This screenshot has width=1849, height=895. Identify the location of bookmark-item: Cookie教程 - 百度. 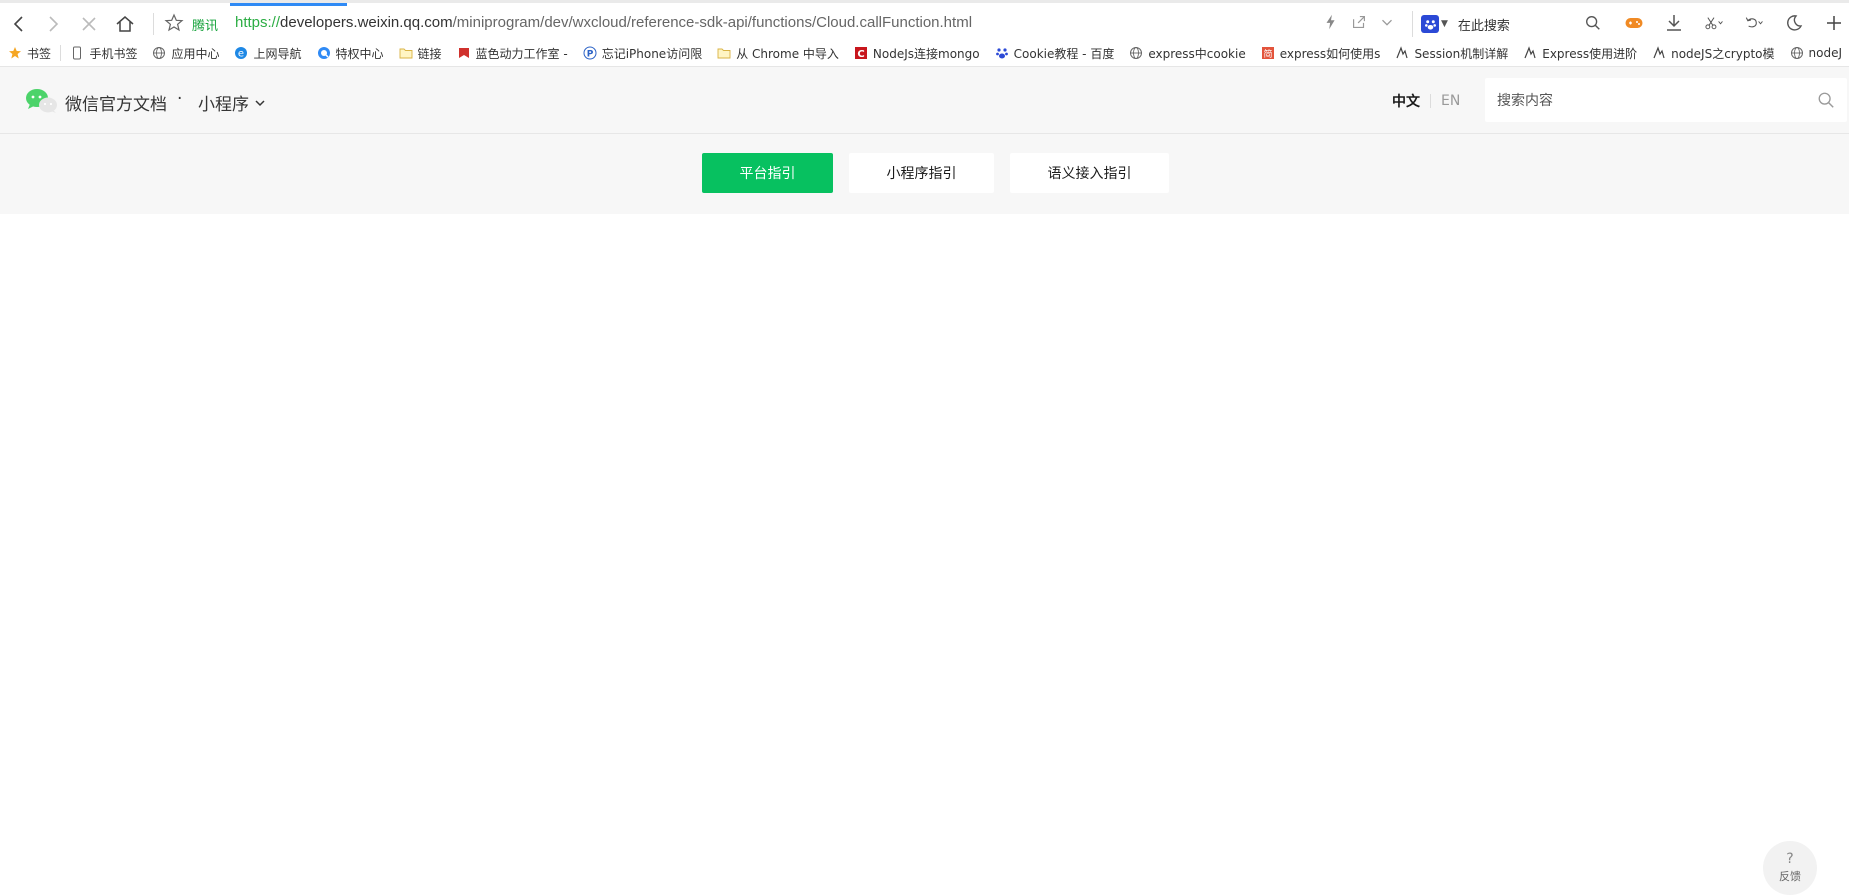
(1054, 53).